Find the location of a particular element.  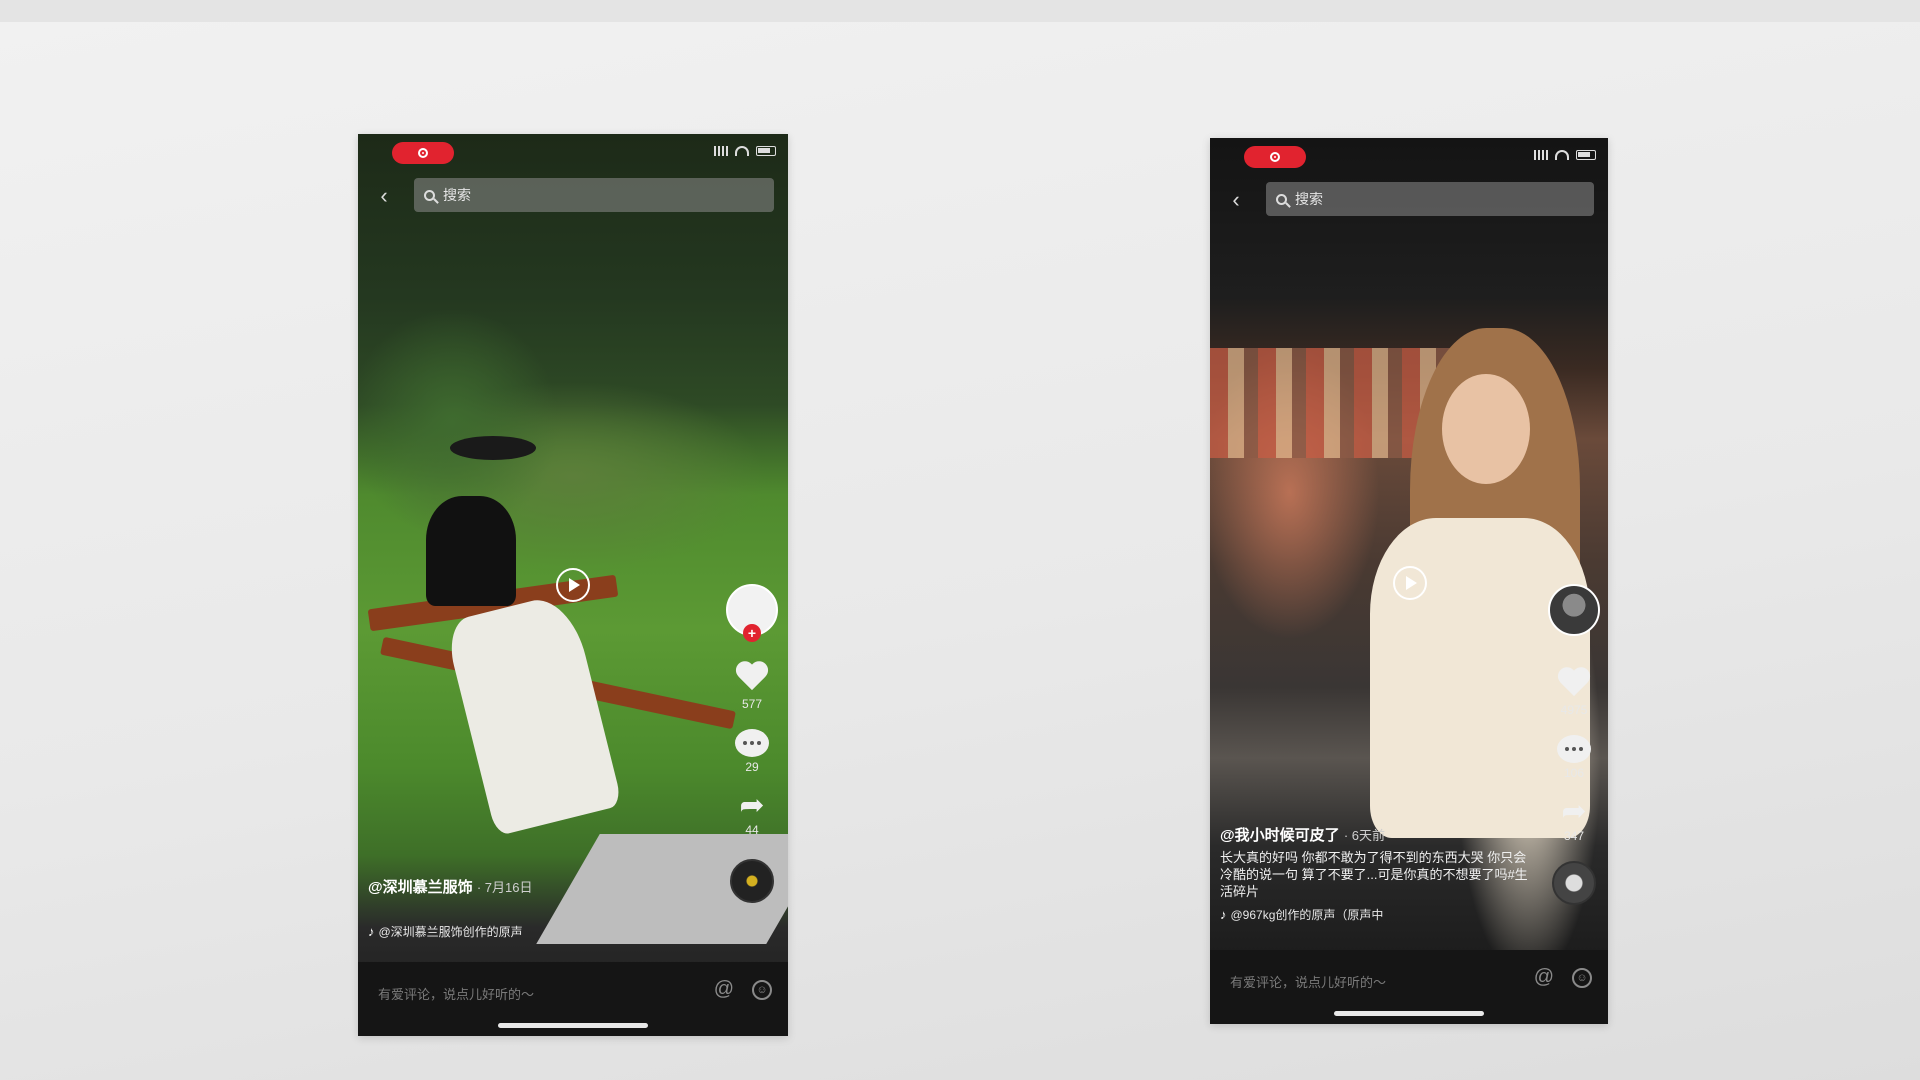

like-button: 4975 is located at coordinates (1574, 692).